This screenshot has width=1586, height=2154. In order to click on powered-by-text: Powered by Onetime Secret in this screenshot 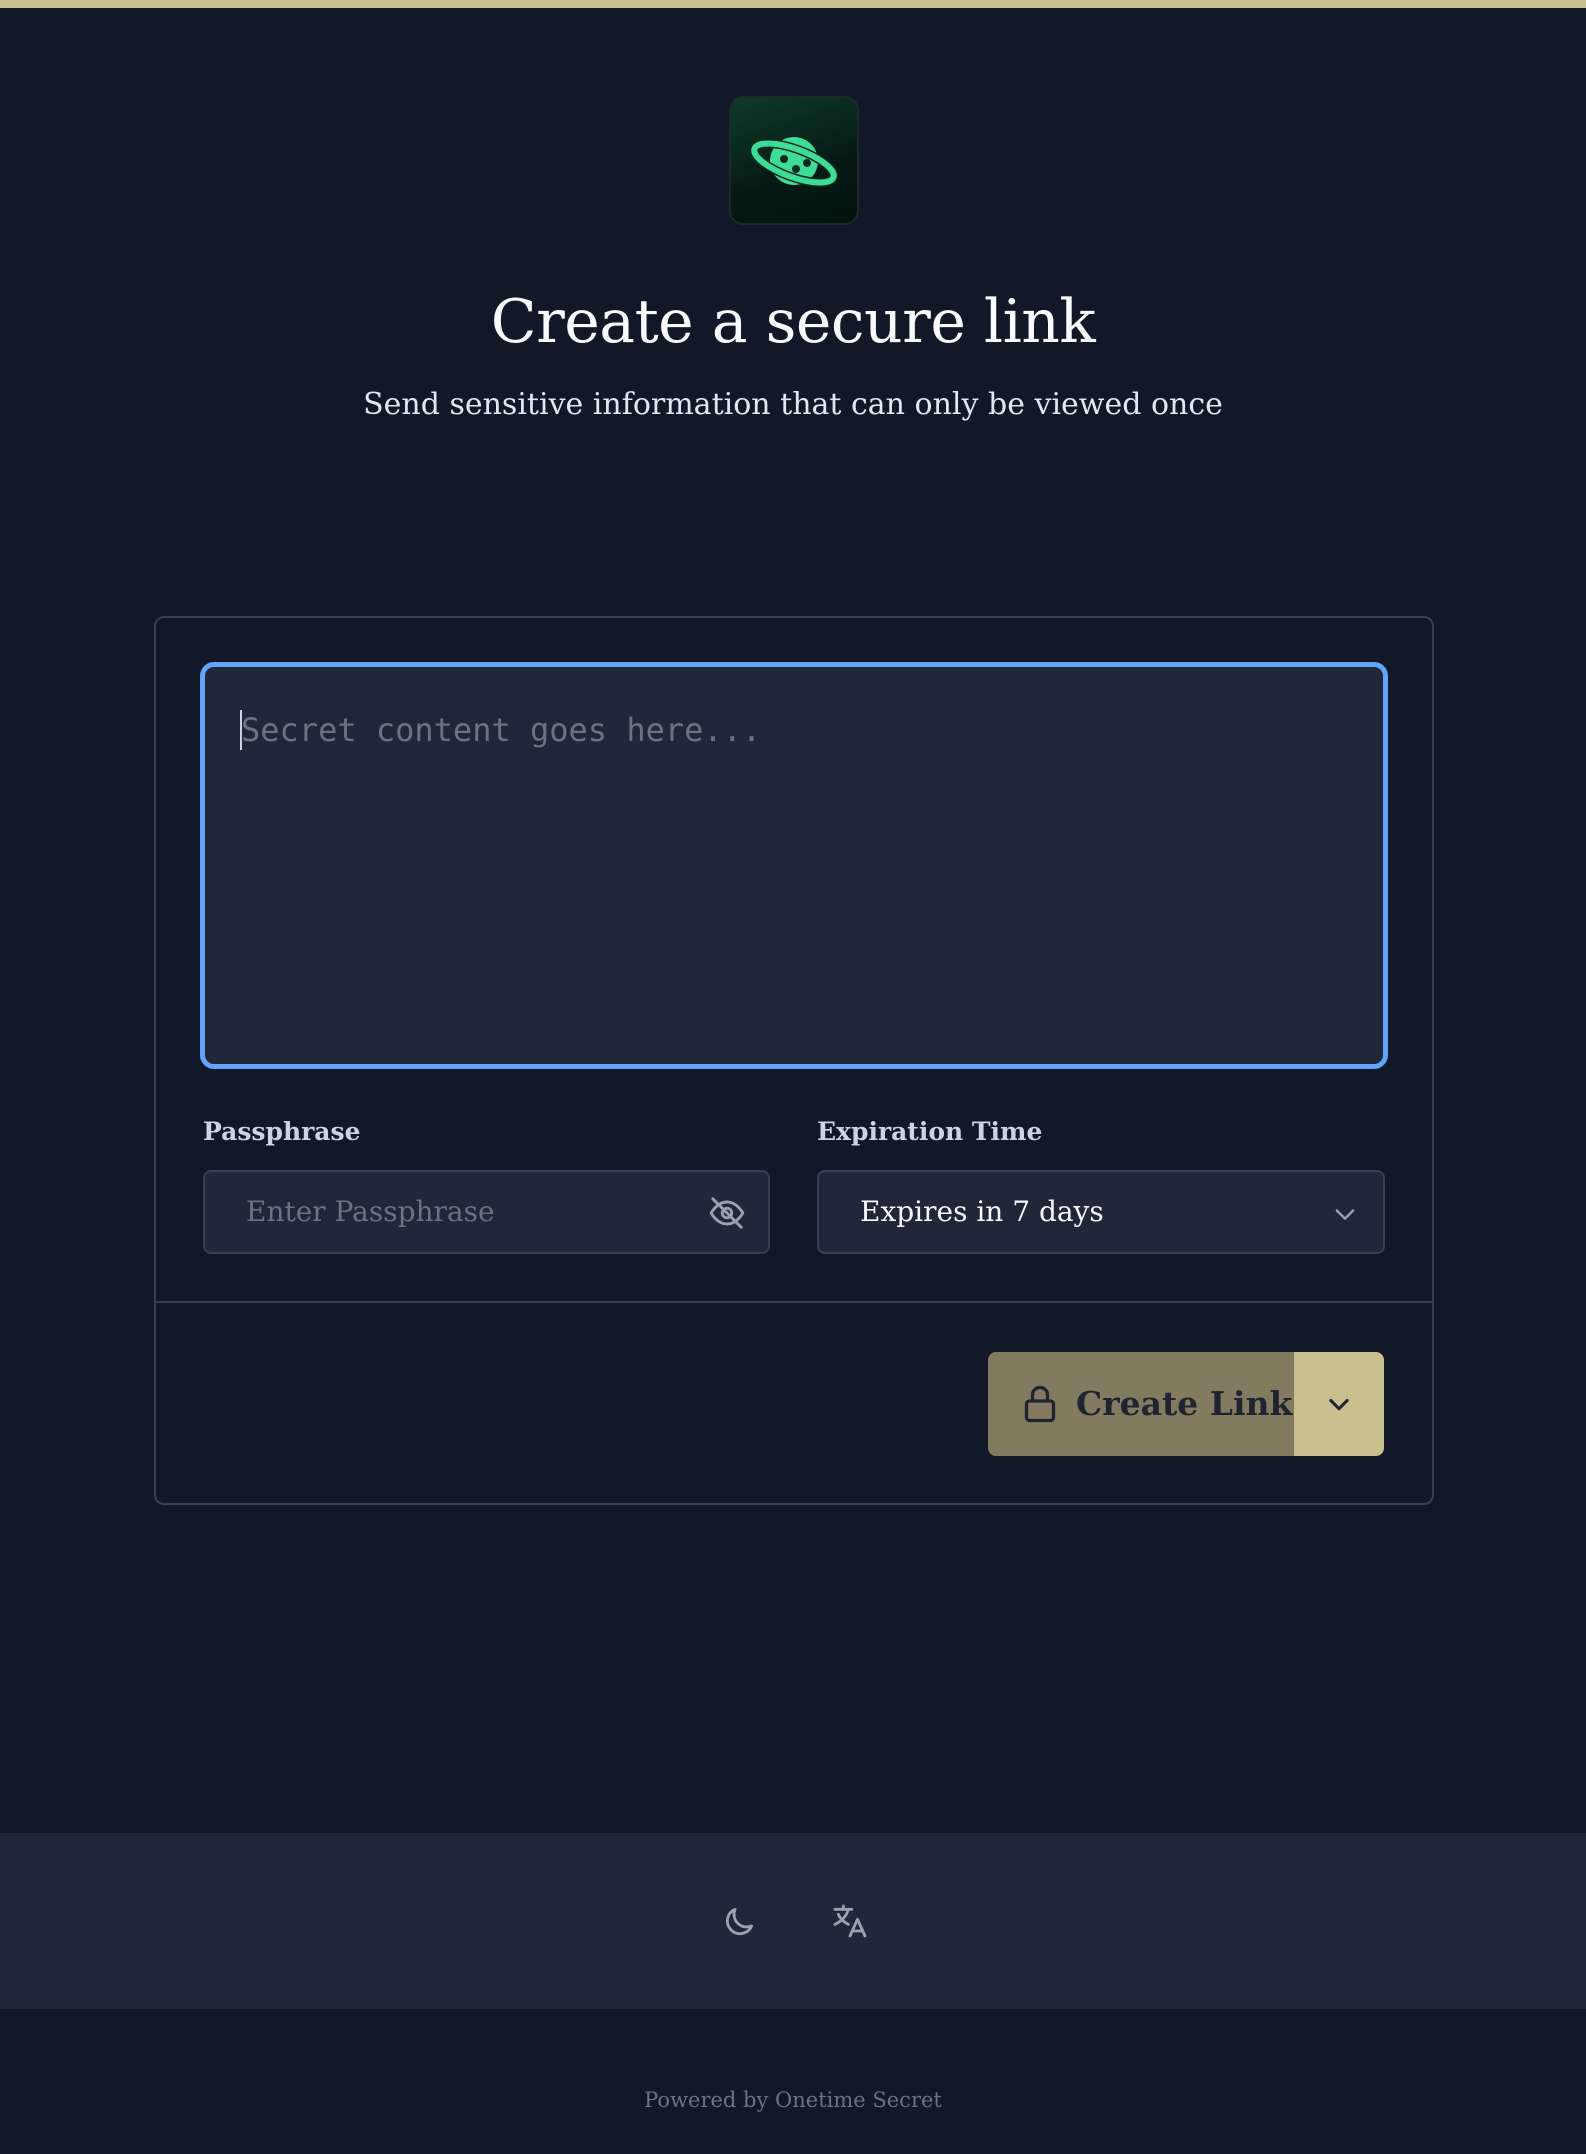, I will do `click(793, 2100)`.